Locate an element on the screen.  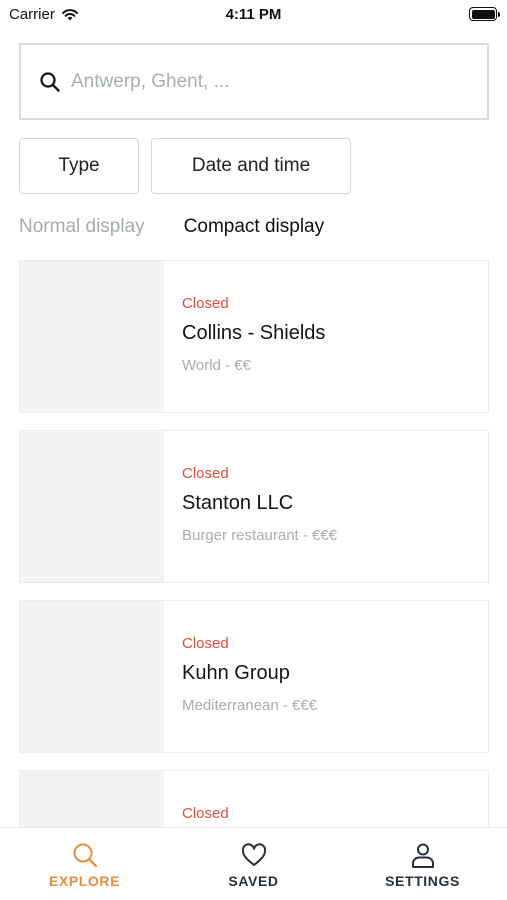
tab-explore-label: EXPLORE is located at coordinates (84, 881).